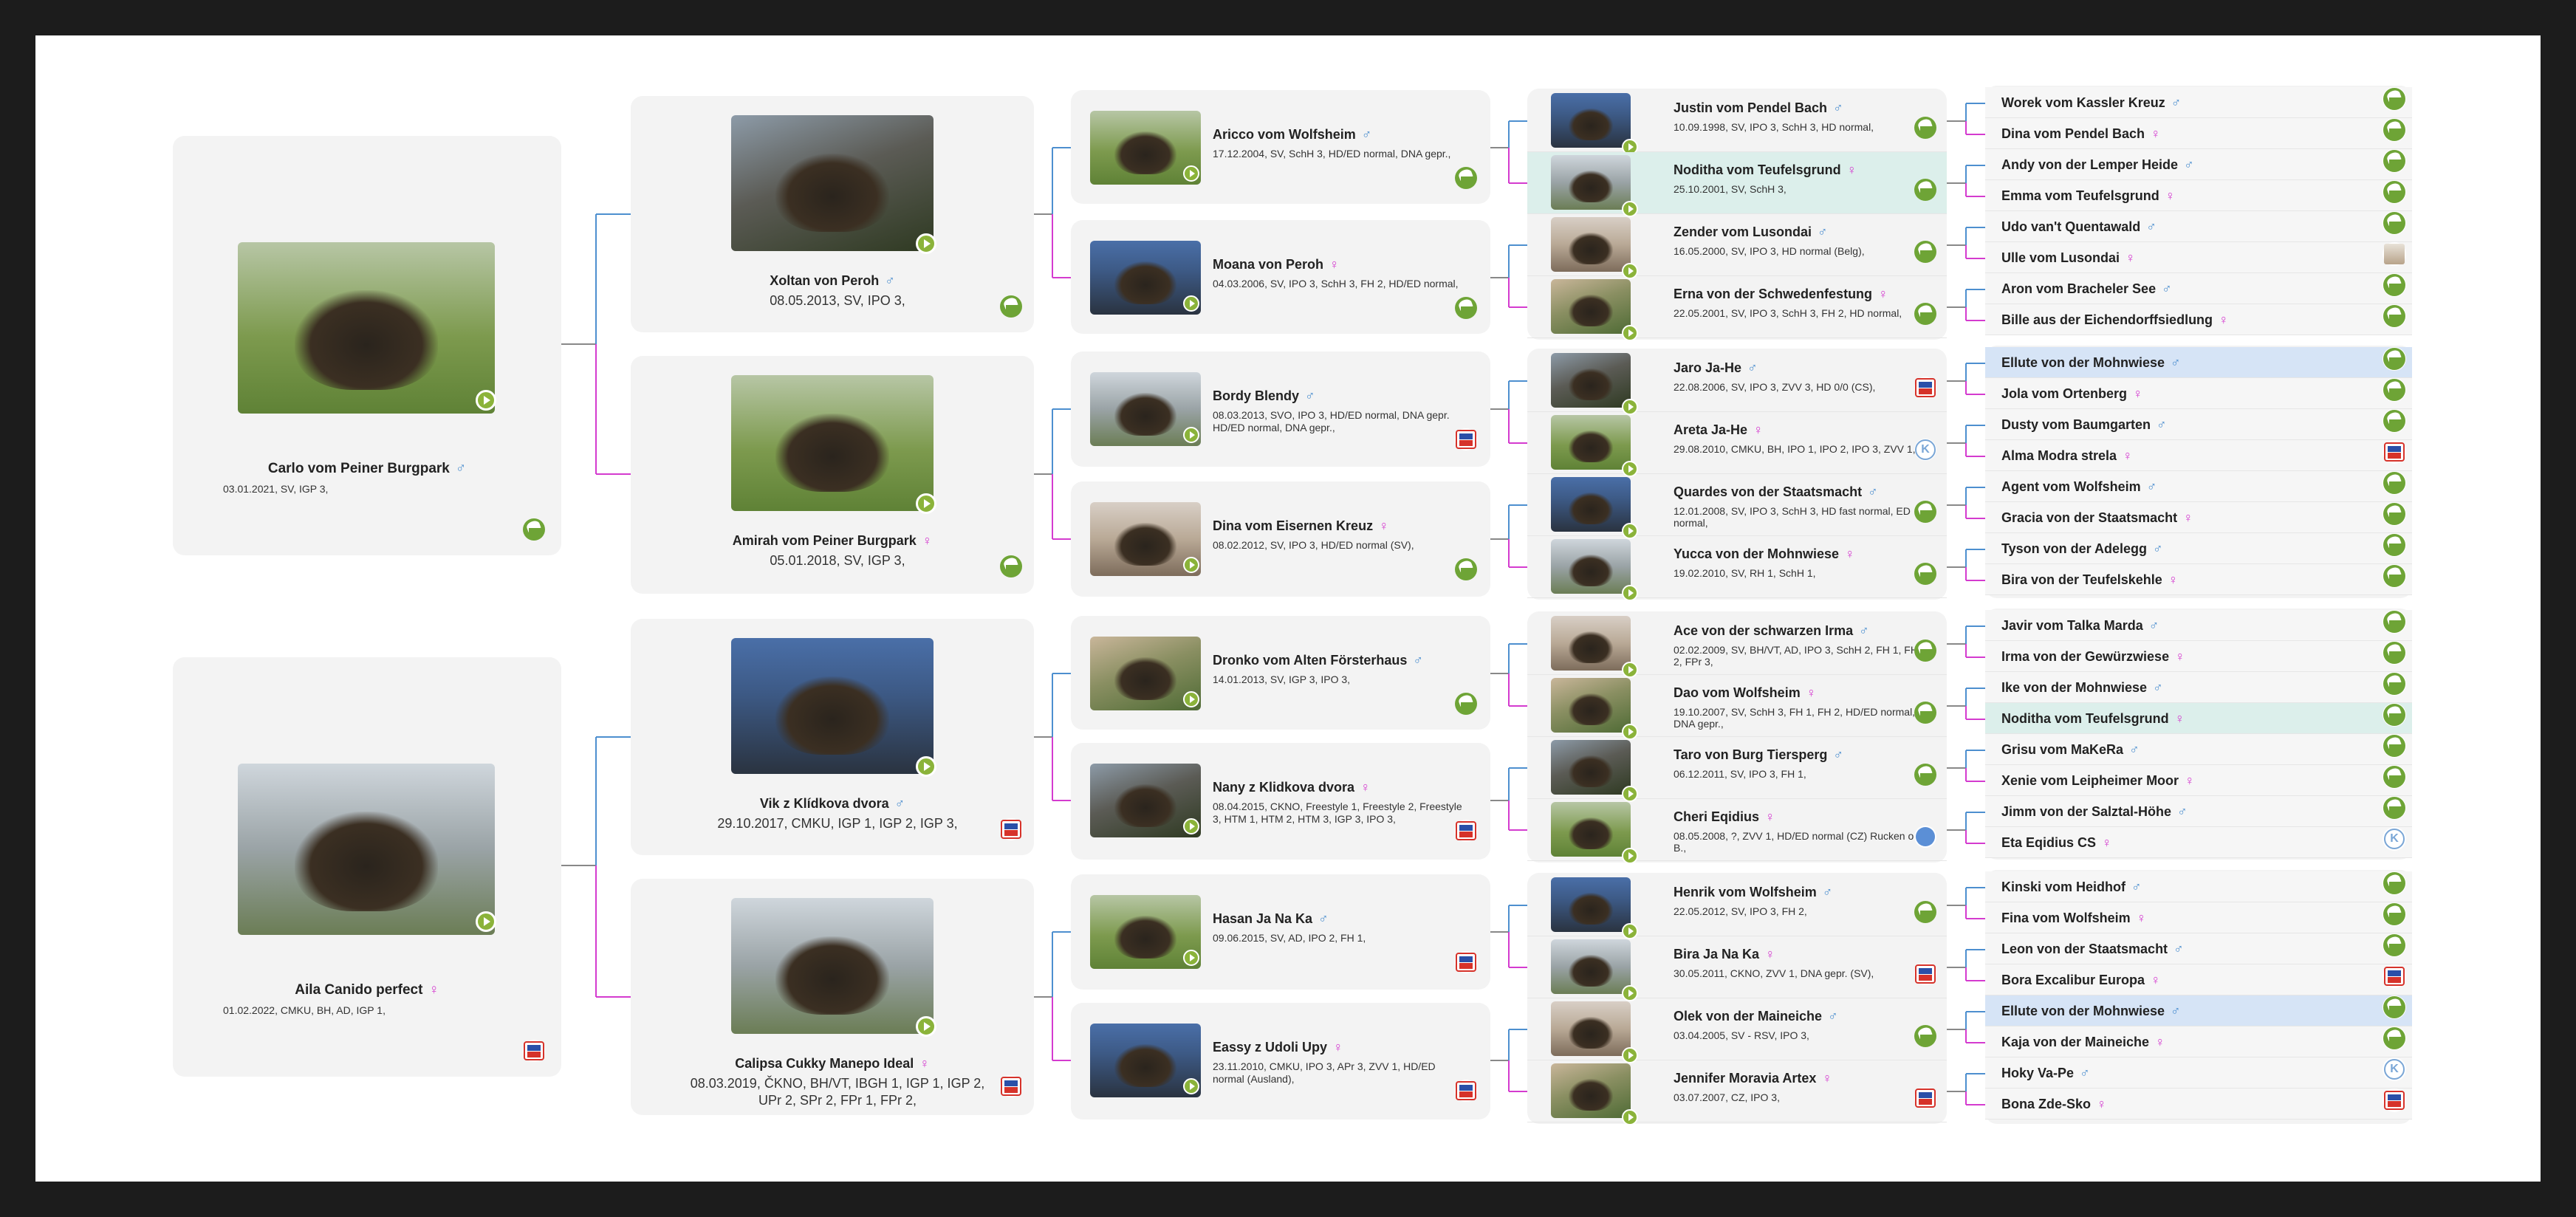  I want to click on pedigree-row-gen5: Alma Modra strela ♀, so click(2198, 456).